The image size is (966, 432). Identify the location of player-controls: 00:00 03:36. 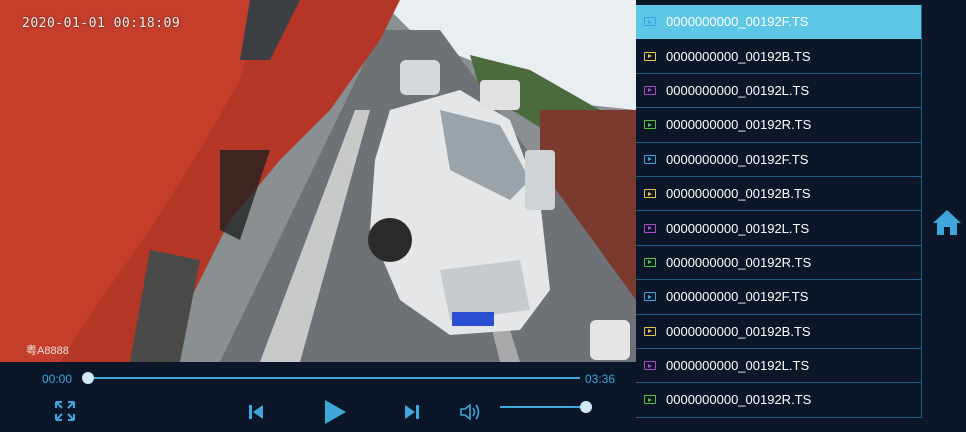
(318, 397).